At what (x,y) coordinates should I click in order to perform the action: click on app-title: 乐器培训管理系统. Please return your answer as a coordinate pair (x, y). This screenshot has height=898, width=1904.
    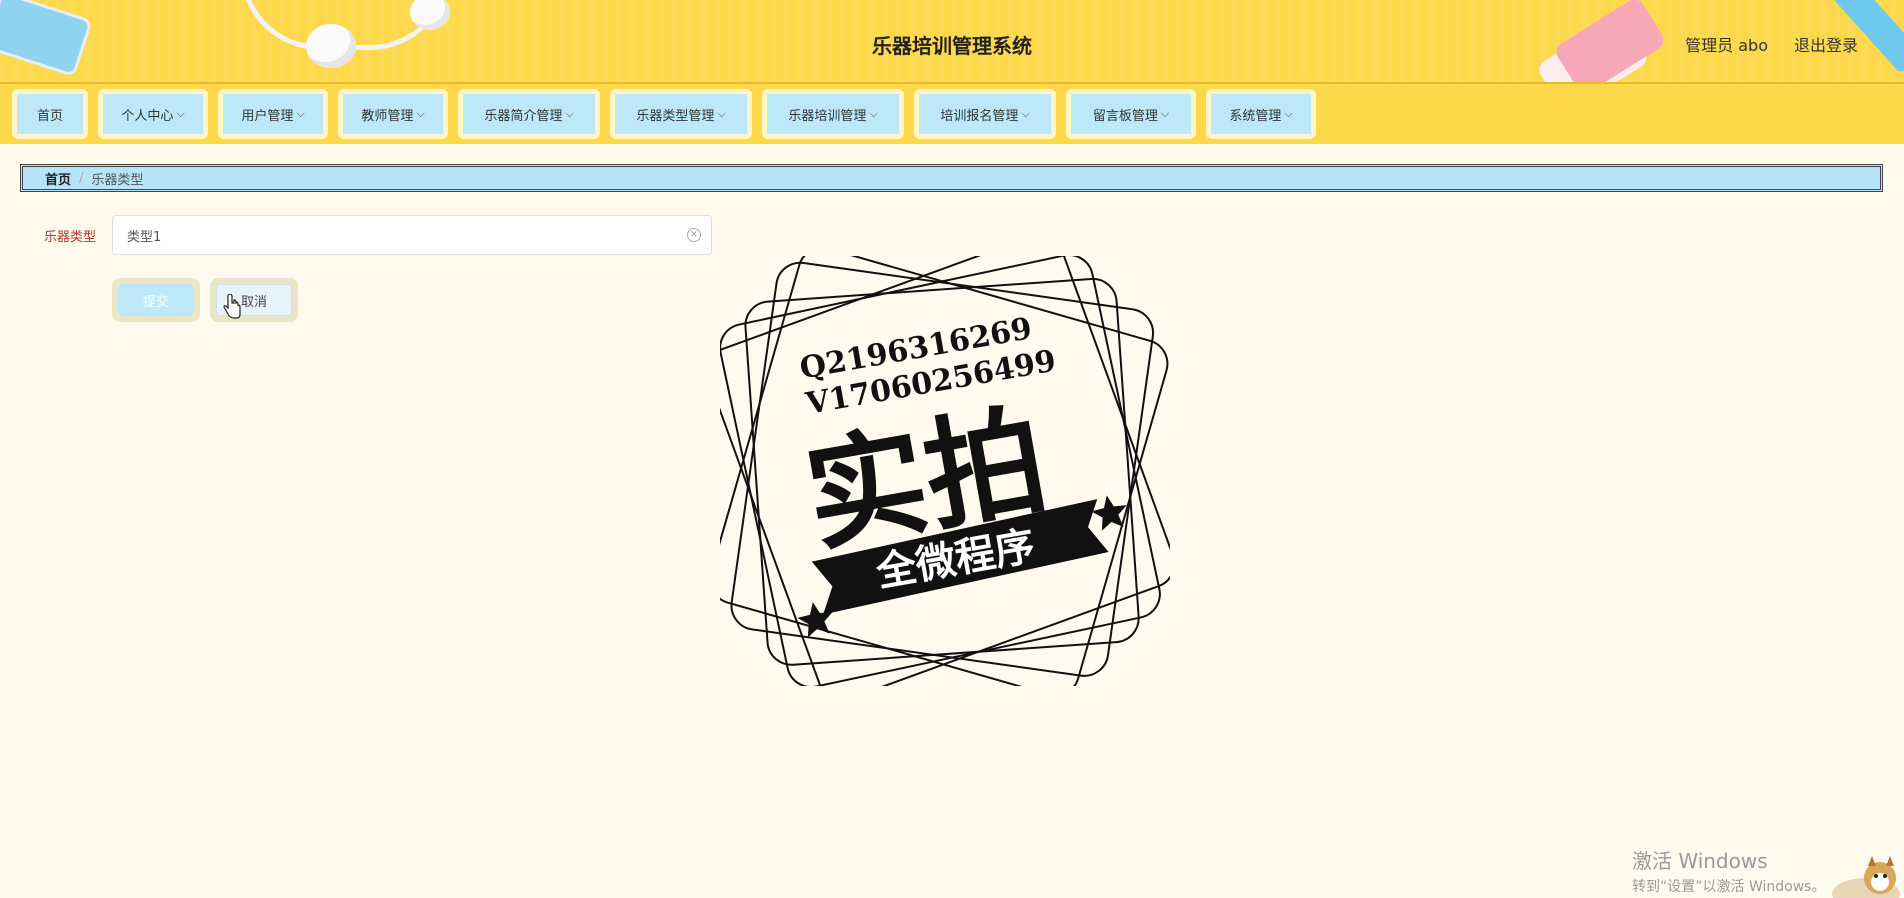
    Looking at the image, I should click on (952, 46).